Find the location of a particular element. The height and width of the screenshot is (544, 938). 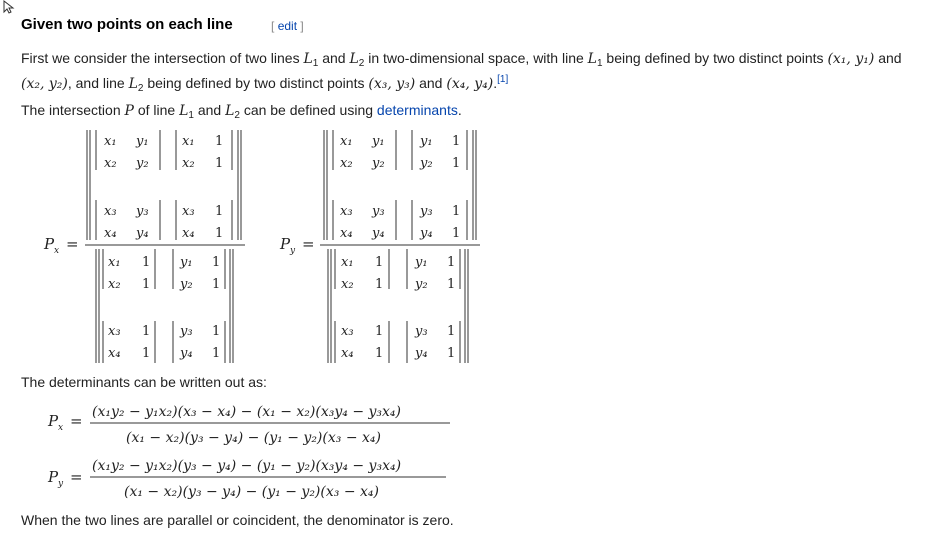

edit-link: edit is located at coordinates (287, 26).